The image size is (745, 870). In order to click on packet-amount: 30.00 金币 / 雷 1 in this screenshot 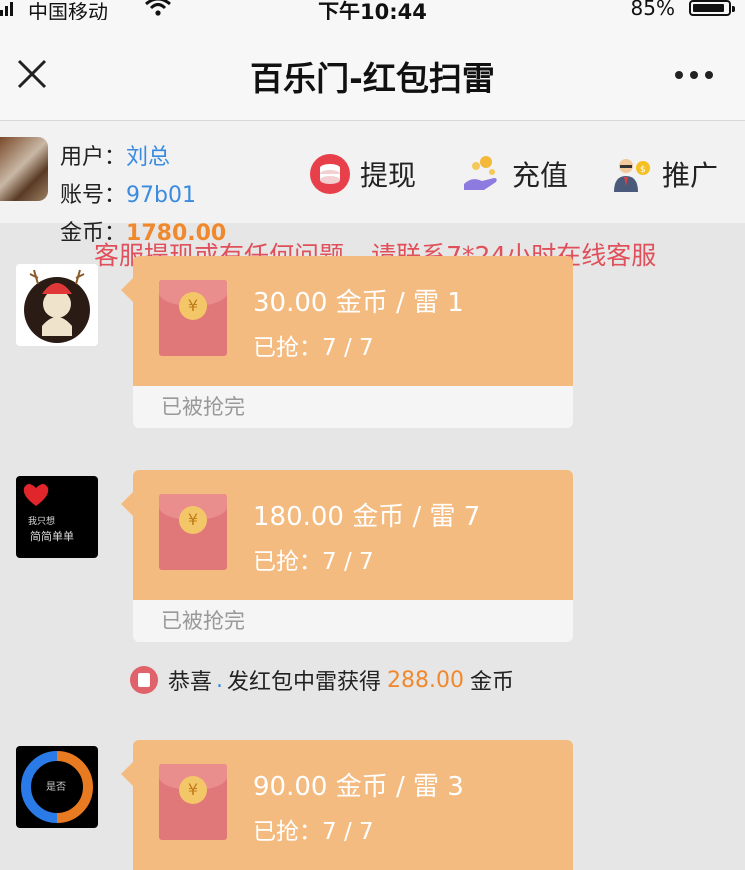, I will do `click(358, 303)`.